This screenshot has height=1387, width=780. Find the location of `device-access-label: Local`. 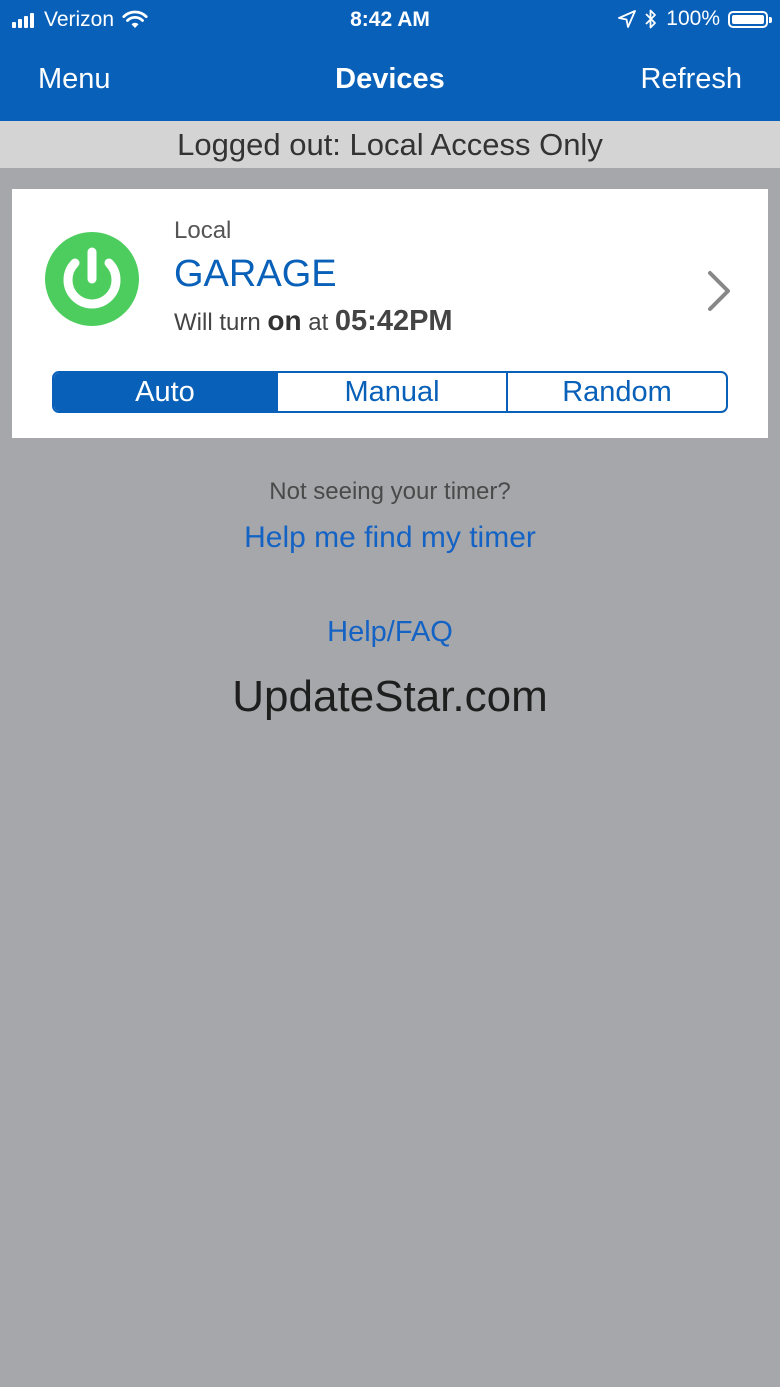

device-access-label: Local is located at coordinates (203, 230).